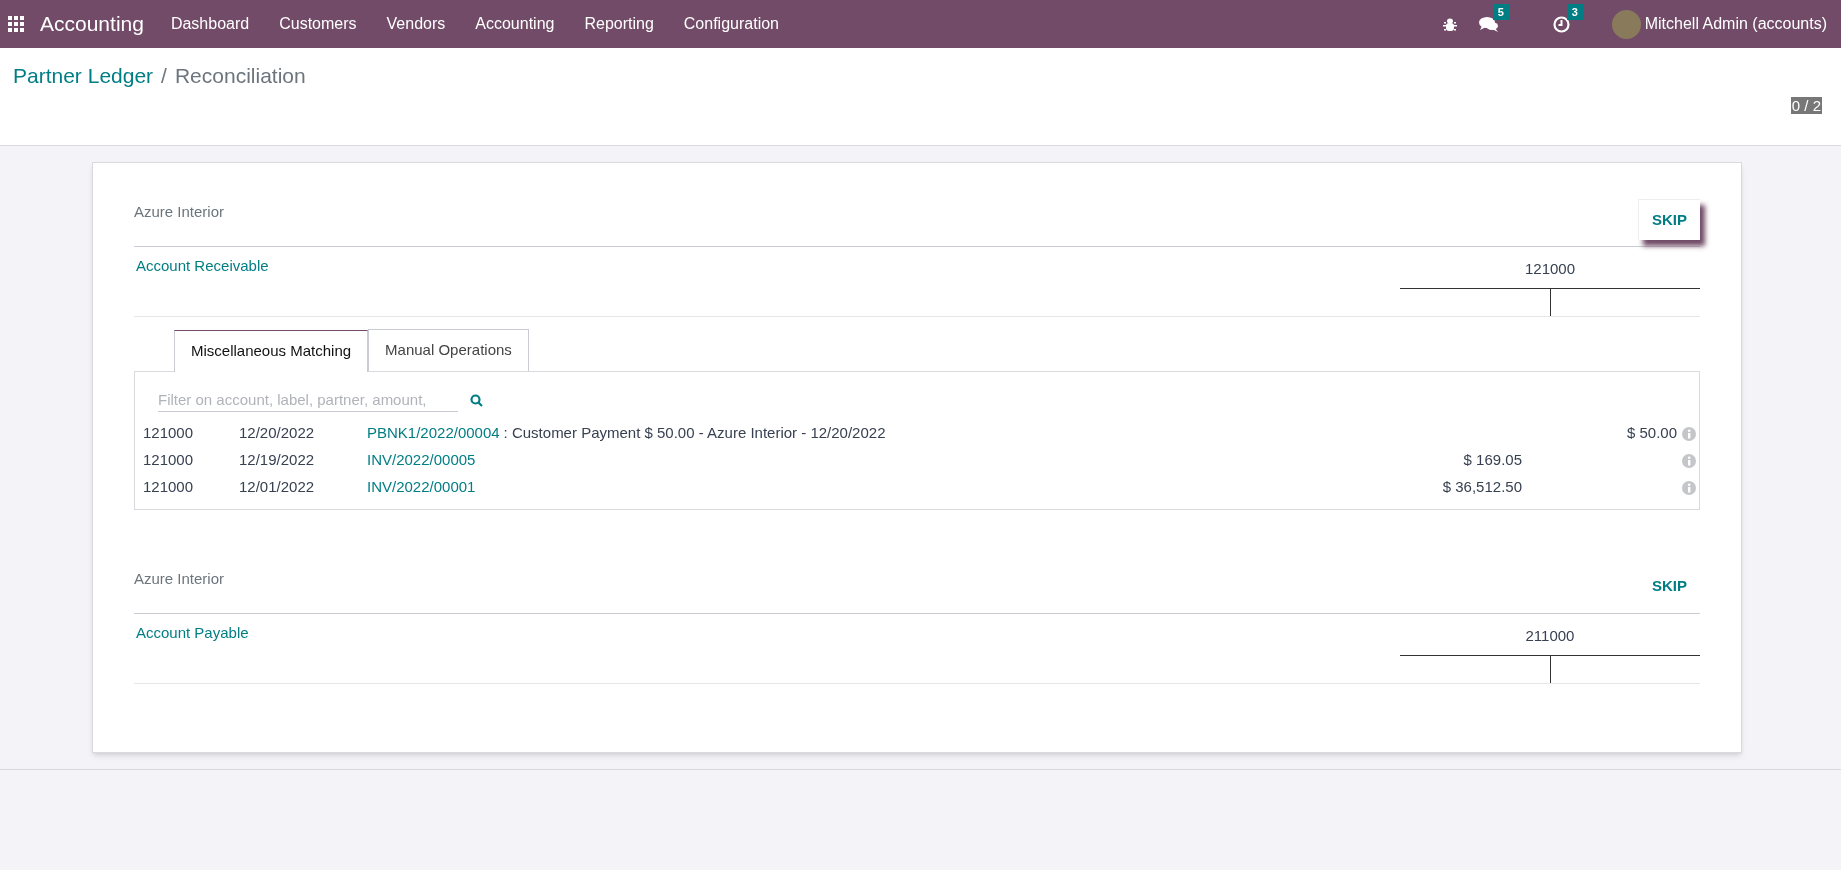 The height and width of the screenshot is (870, 1841). I want to click on date-cell-text: 12/19/2022, so click(277, 460).